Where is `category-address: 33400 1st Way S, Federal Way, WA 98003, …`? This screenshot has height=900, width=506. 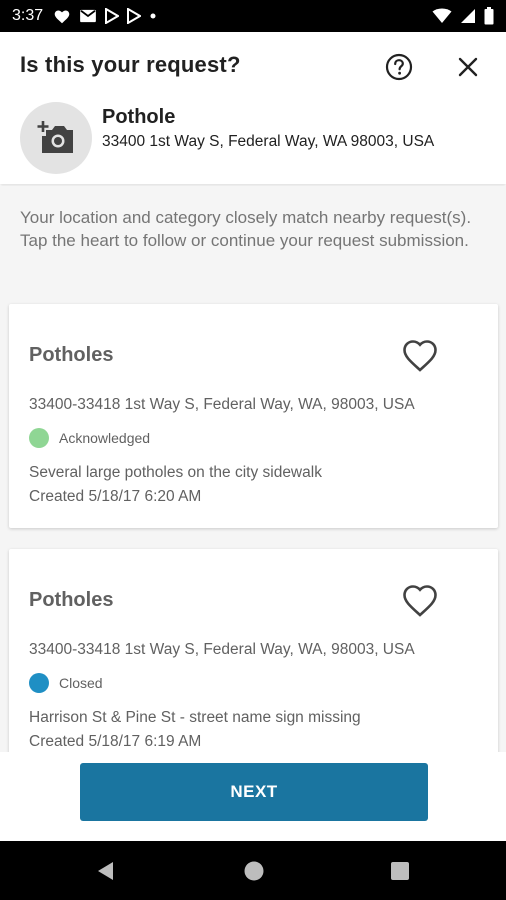
category-address: 33400 1st Way S, Federal Way, WA 98003, … is located at coordinates (268, 141).